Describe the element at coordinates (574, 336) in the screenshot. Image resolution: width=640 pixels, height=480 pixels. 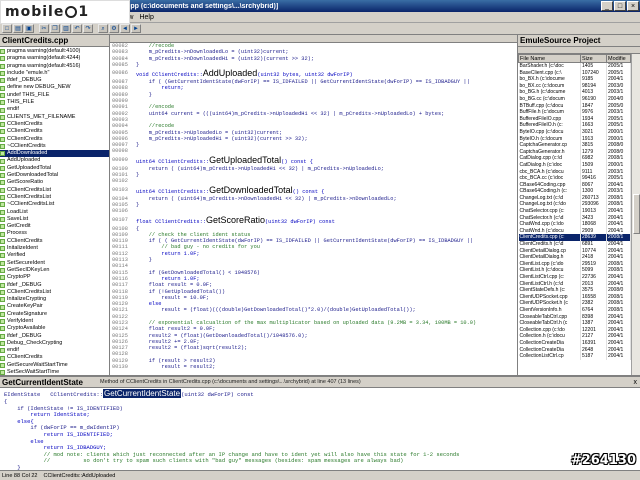
I see `table-row: Collection.h (c:\docu 2127 2004/1` at that location.